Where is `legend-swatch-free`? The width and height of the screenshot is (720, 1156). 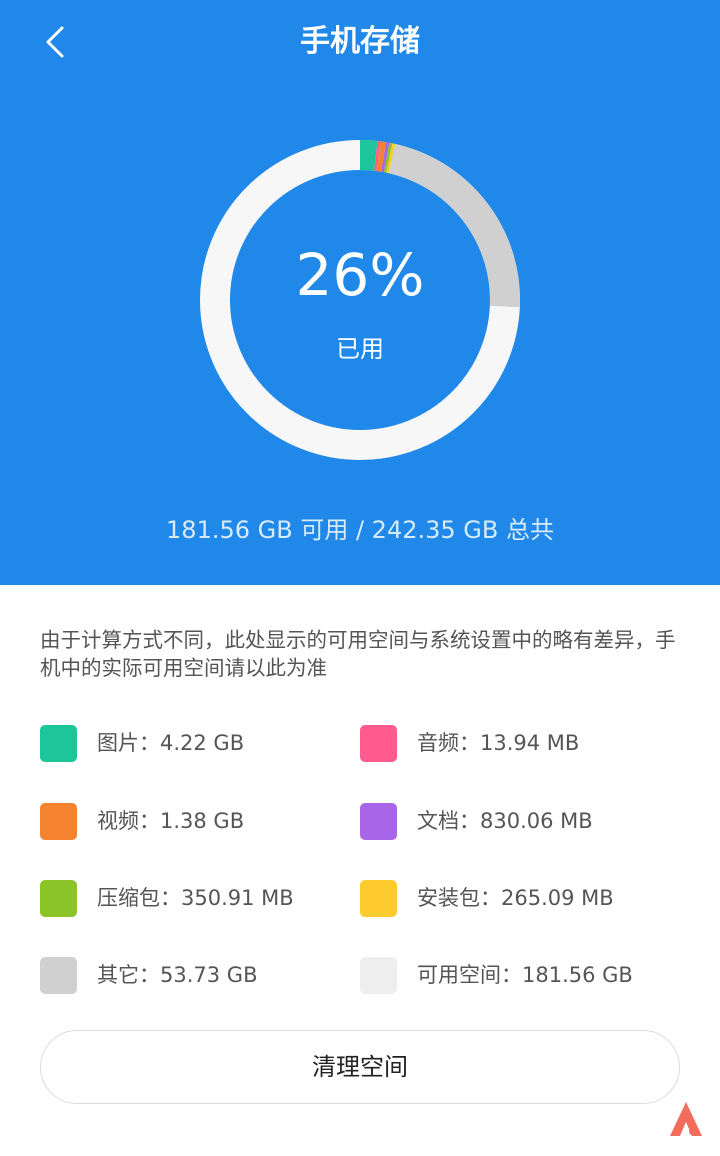
legend-swatch-free is located at coordinates (378, 975).